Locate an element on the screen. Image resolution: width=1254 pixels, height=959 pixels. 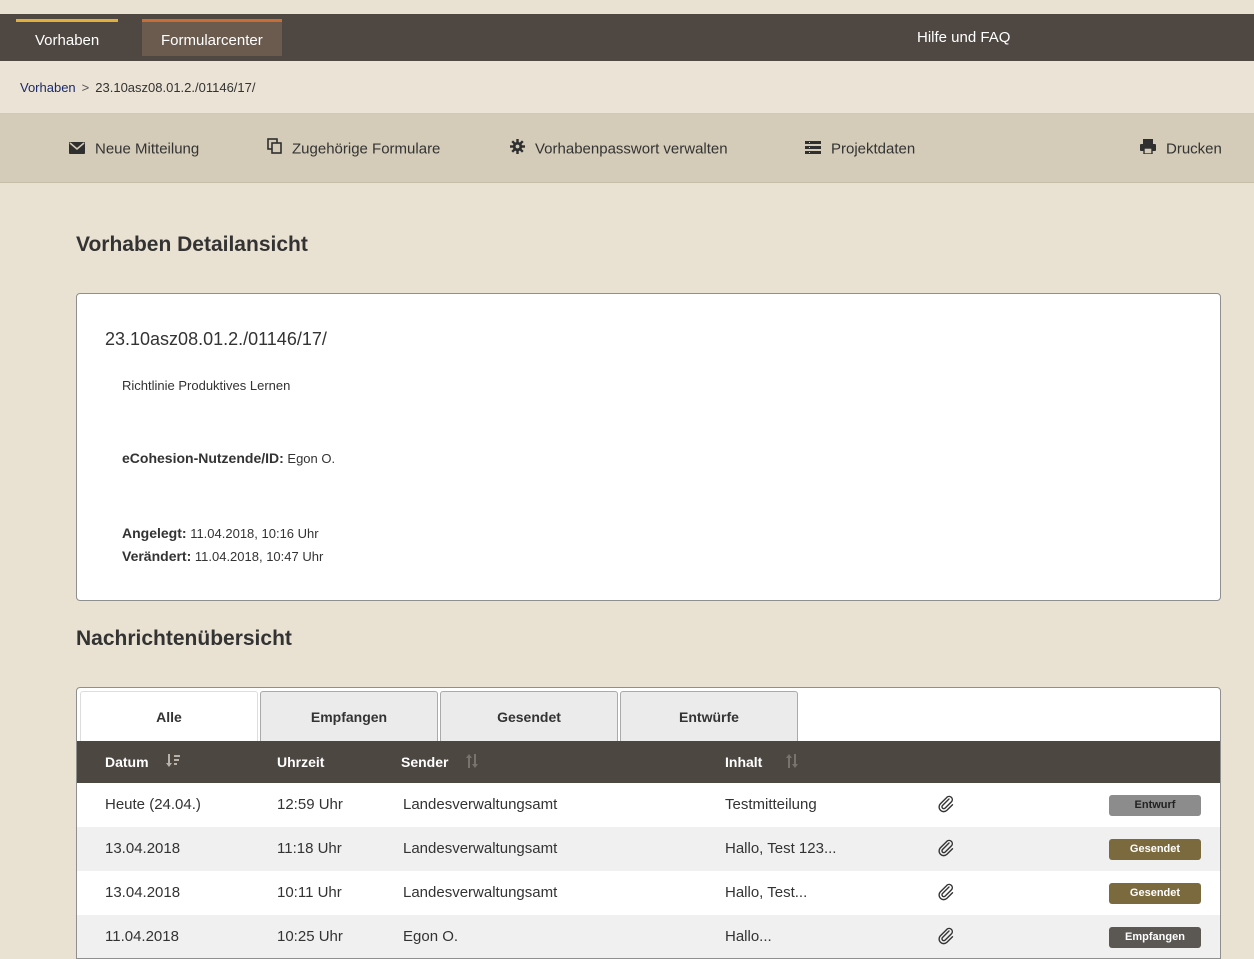
table-header: Datum Uhrzeit Sender Inhalt is located at coordinates (648, 762).